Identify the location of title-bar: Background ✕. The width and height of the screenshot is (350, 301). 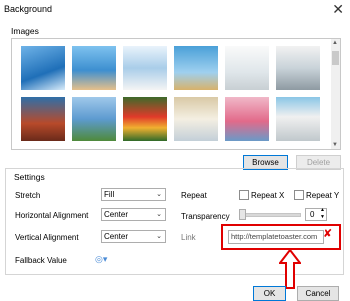
(175, 10).